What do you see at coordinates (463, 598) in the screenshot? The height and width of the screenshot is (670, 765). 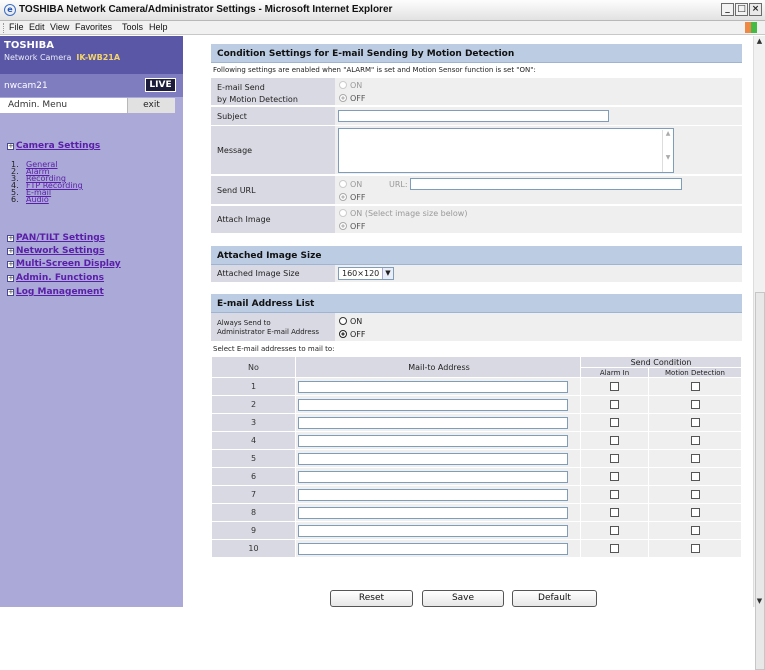 I see `save-button: Save` at bounding box center [463, 598].